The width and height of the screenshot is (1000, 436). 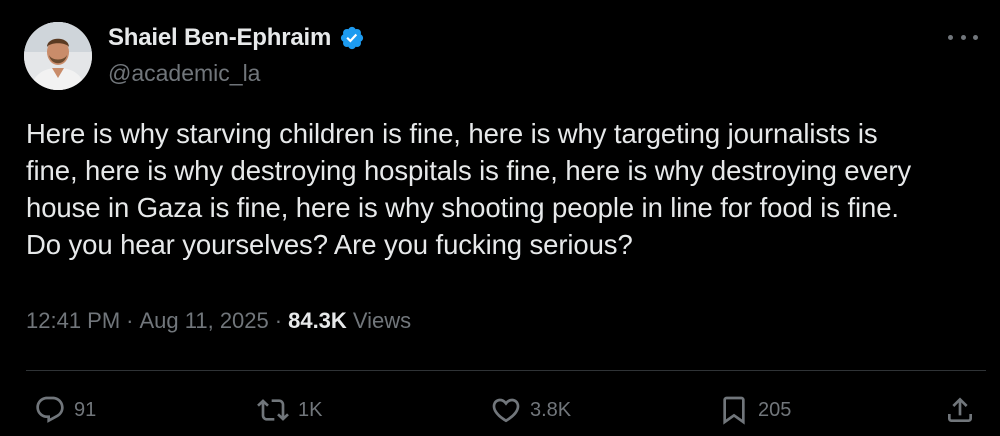 What do you see at coordinates (551, 409) in the screenshot?
I see `like-count: 3.8K` at bounding box center [551, 409].